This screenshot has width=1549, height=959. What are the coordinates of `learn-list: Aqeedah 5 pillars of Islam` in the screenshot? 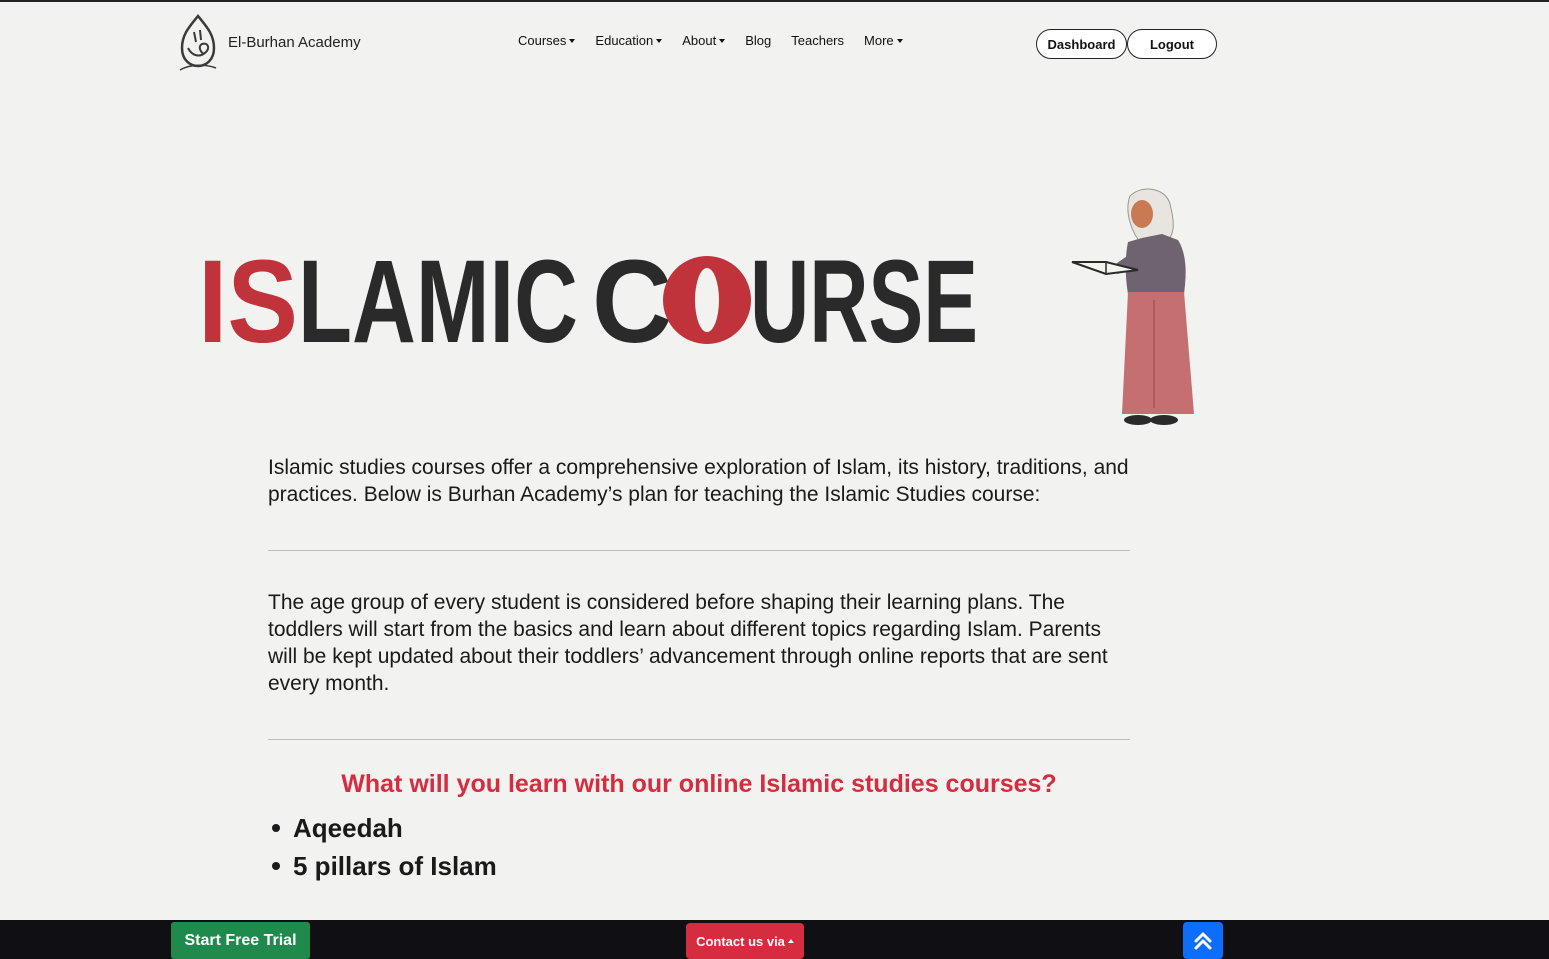 It's located at (699, 847).